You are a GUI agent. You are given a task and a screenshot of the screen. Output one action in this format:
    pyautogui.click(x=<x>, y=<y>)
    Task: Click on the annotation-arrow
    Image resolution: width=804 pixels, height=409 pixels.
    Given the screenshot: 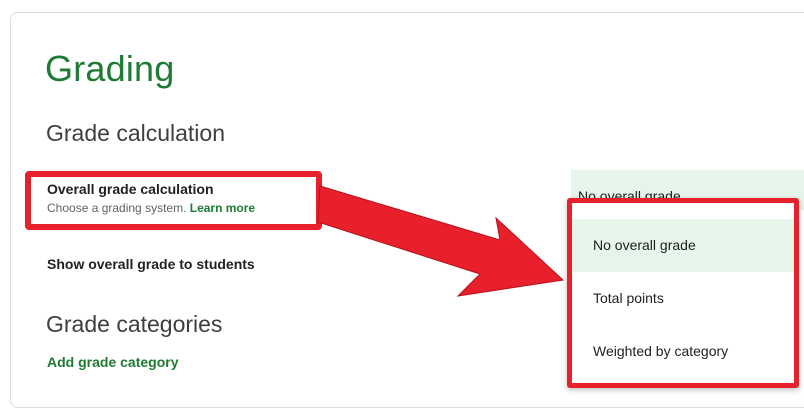 What is the action you would take?
    pyautogui.click(x=441, y=241)
    